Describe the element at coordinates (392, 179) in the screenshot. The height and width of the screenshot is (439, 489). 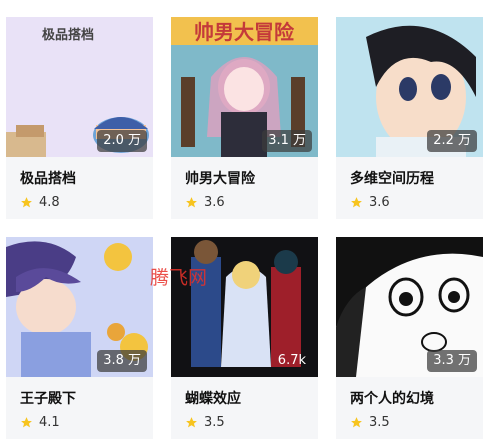
I see `comic-title: 多维空间历程` at that location.